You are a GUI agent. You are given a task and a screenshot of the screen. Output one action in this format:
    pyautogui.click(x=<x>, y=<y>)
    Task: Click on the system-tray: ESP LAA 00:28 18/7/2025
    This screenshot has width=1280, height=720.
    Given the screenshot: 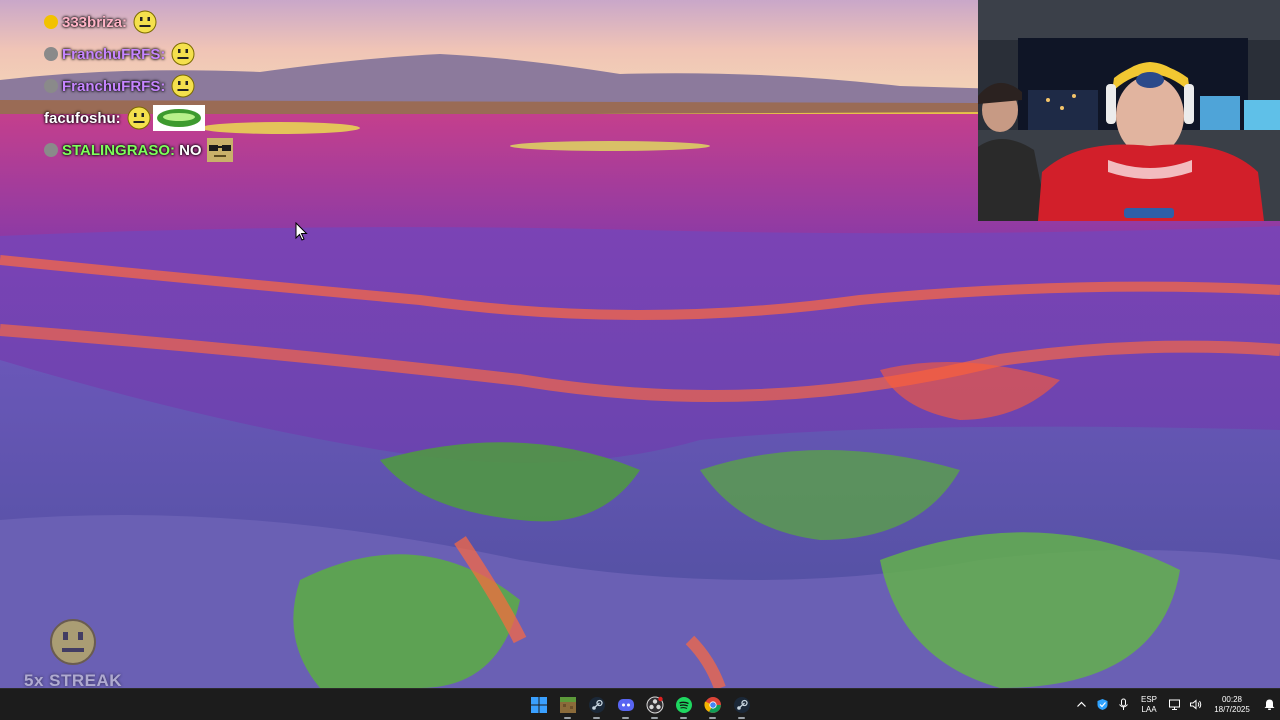 What is the action you would take?
    pyautogui.click(x=1175, y=704)
    